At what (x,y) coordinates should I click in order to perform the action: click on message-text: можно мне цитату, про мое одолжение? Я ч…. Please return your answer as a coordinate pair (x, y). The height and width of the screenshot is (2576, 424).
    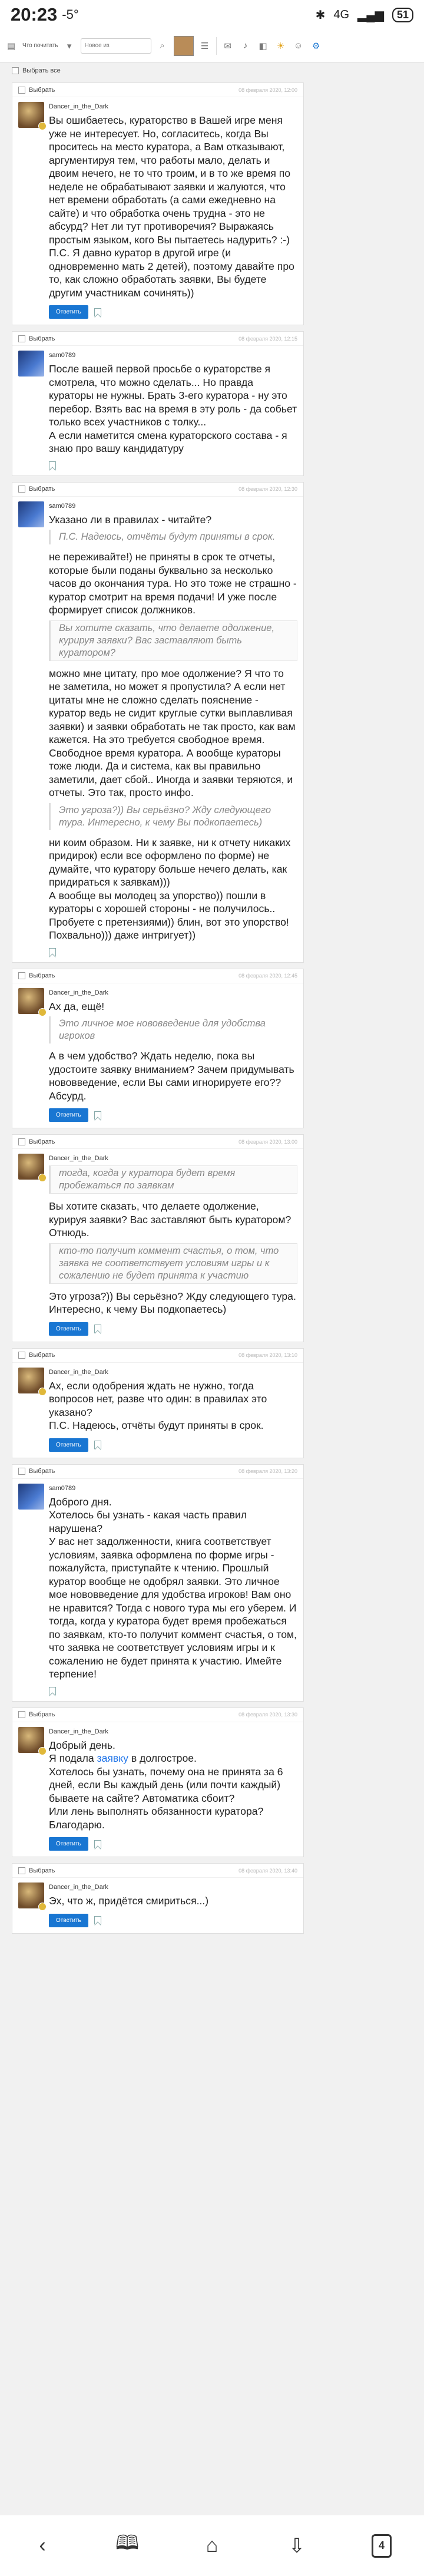
    Looking at the image, I should click on (173, 733).